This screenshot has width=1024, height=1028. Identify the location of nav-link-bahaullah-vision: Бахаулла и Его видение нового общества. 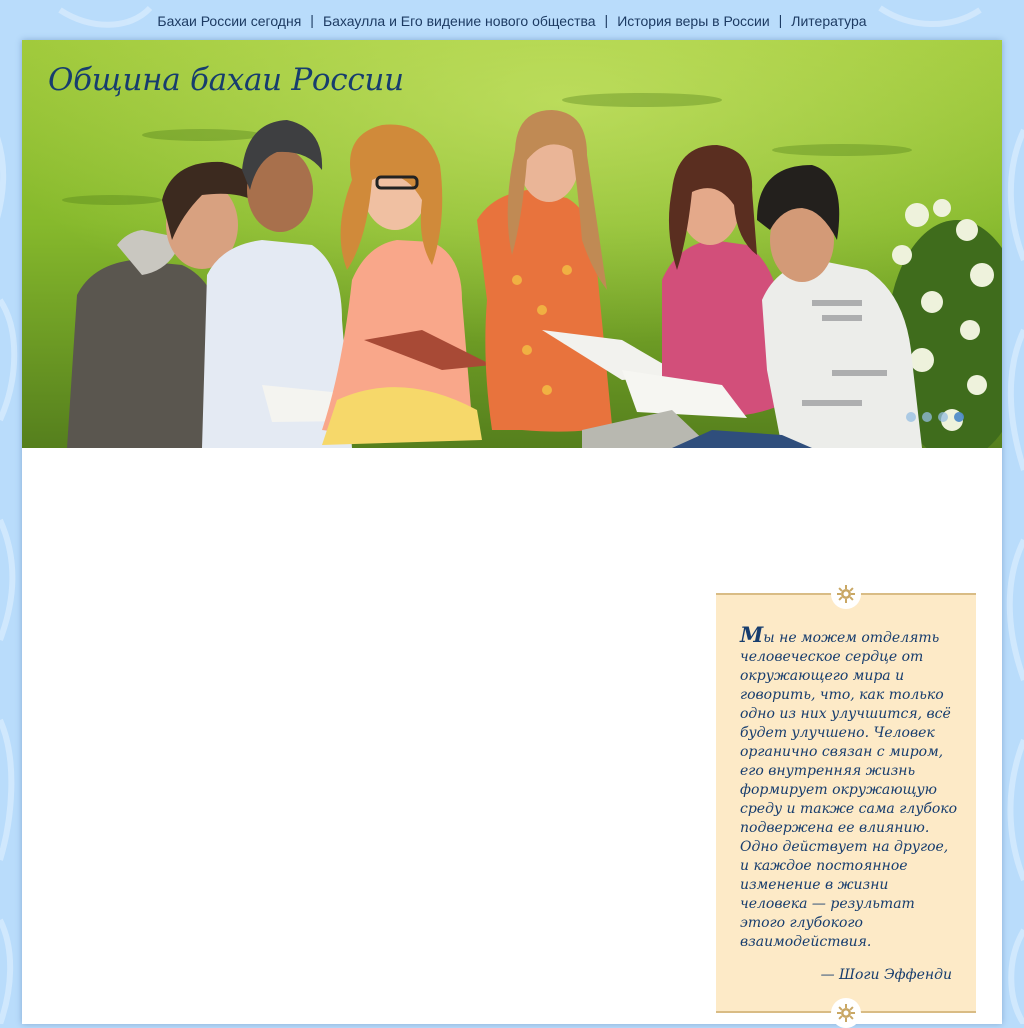
(459, 20).